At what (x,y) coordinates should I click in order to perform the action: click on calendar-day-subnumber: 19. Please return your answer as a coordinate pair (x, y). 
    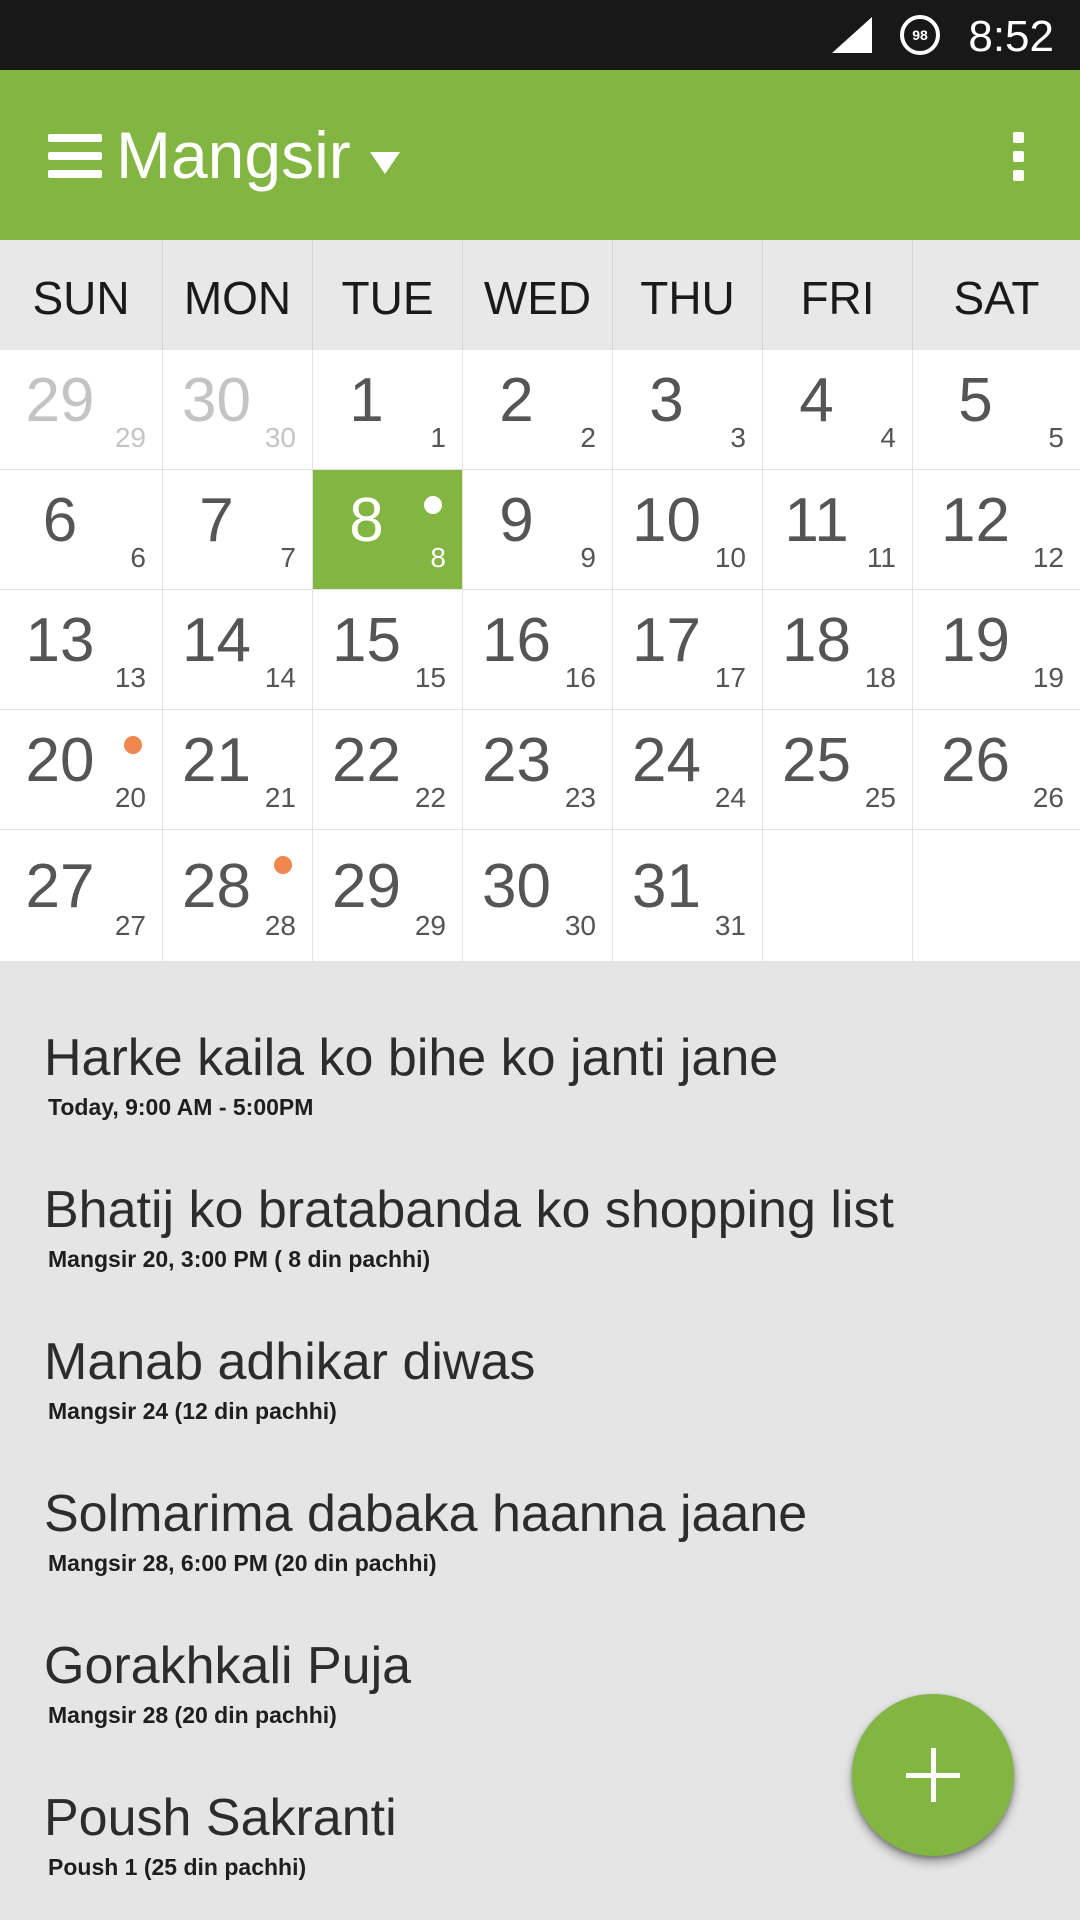
    Looking at the image, I should click on (1048, 677).